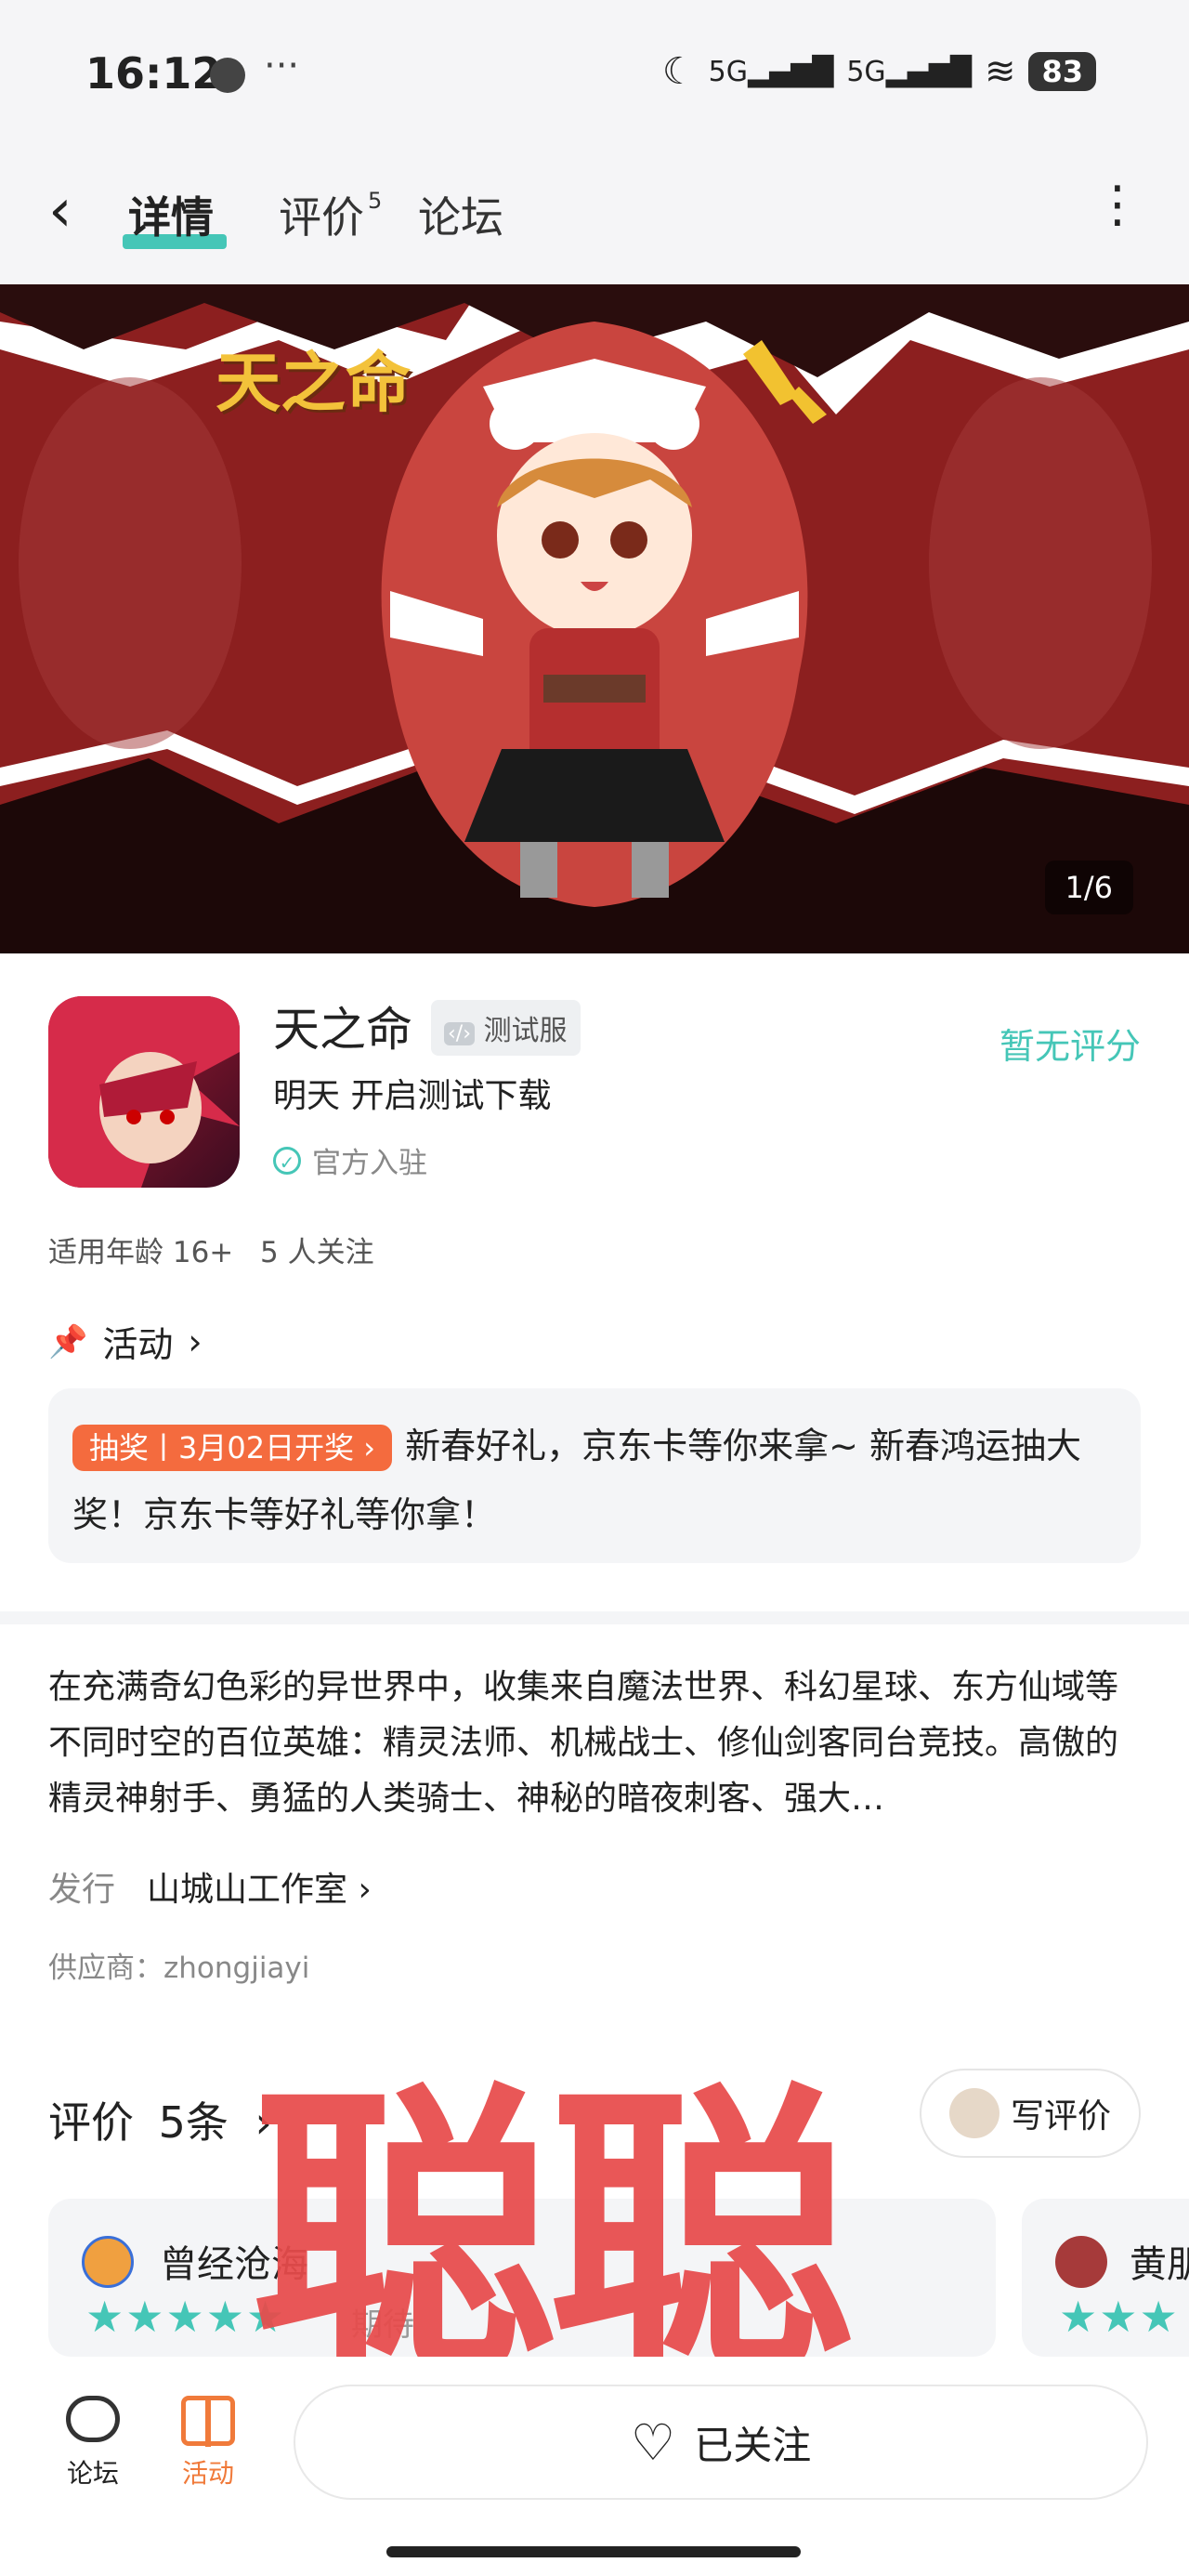  Describe the element at coordinates (1089, 887) in the screenshot. I see `banner-counter: 1/6` at that location.